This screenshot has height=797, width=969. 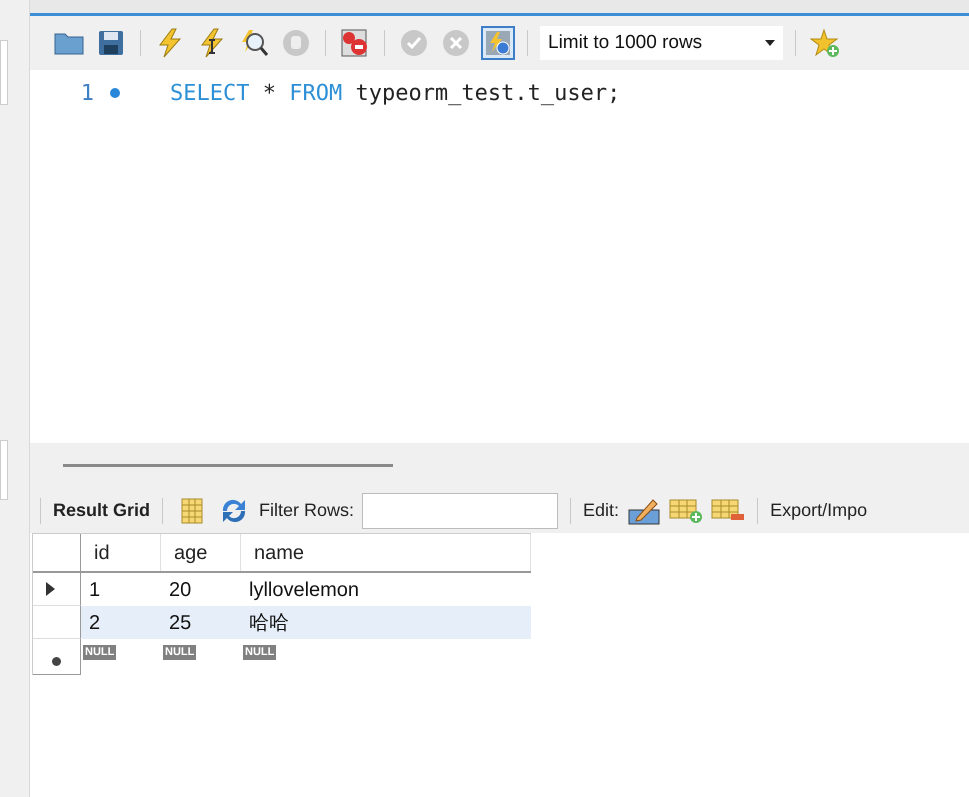 I want to click on export-import-label: Export/Impo, so click(x=819, y=510).